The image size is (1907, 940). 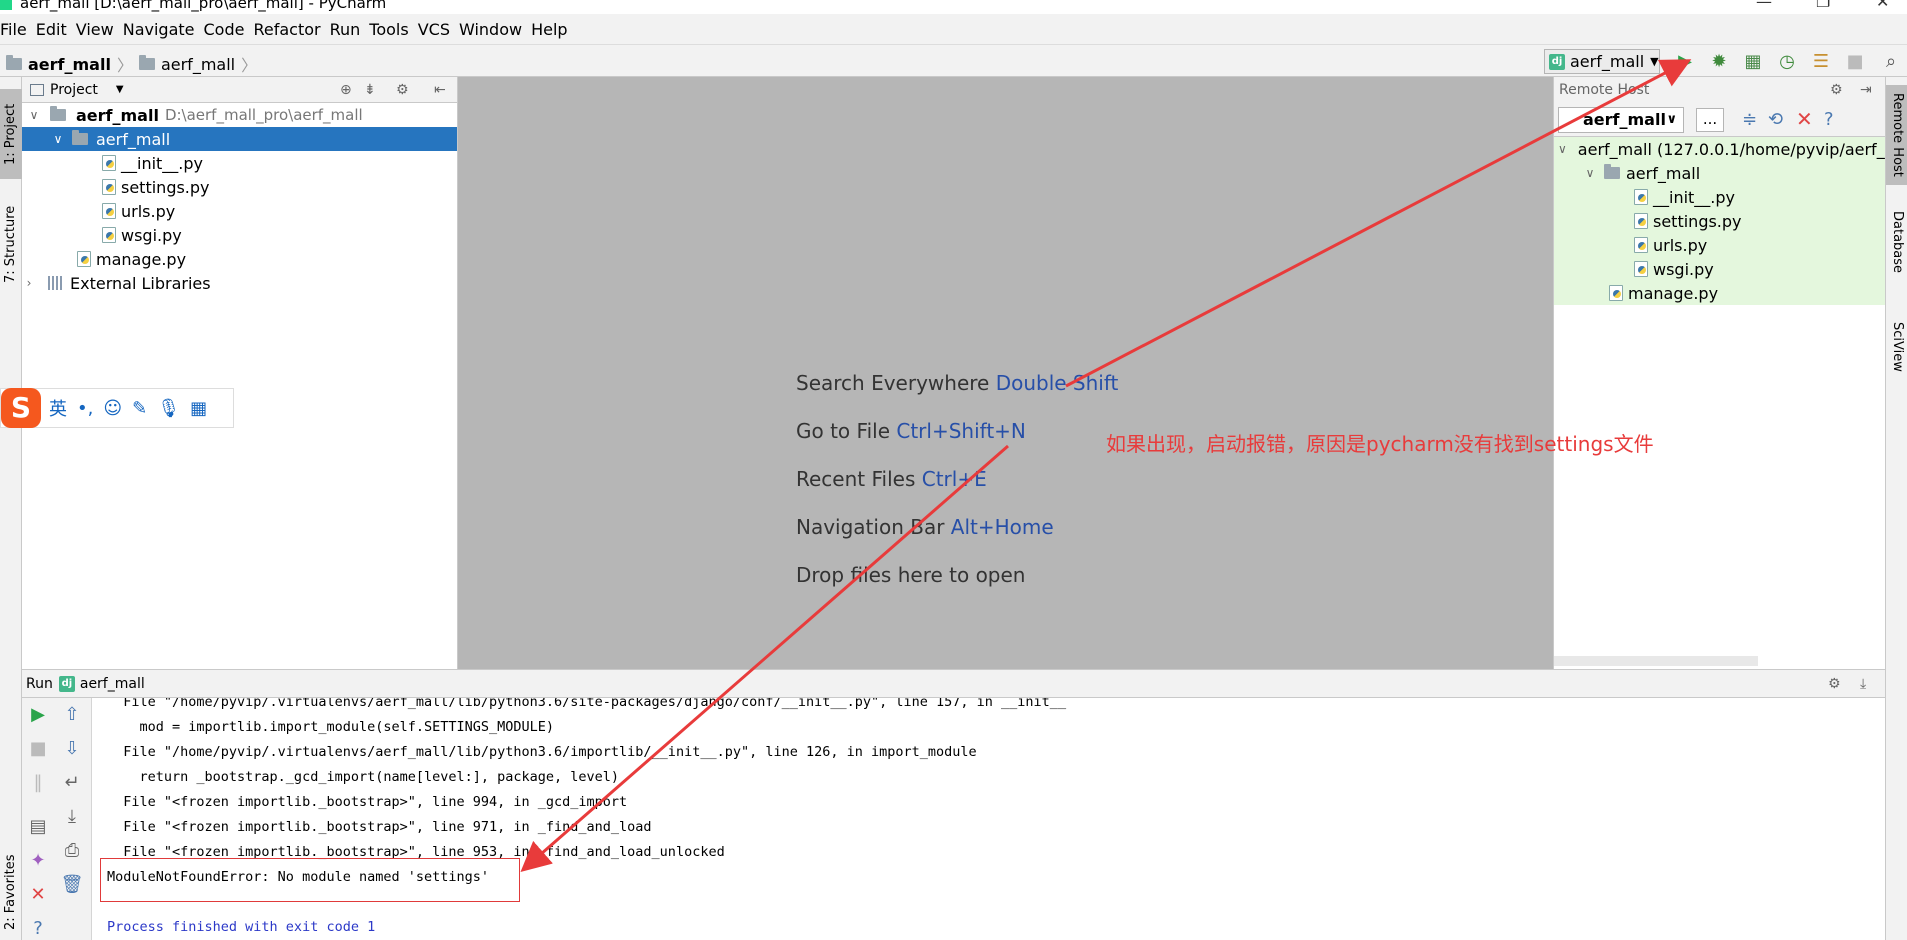 What do you see at coordinates (139, 408) in the screenshot?
I see `pen-icon: ✎` at bounding box center [139, 408].